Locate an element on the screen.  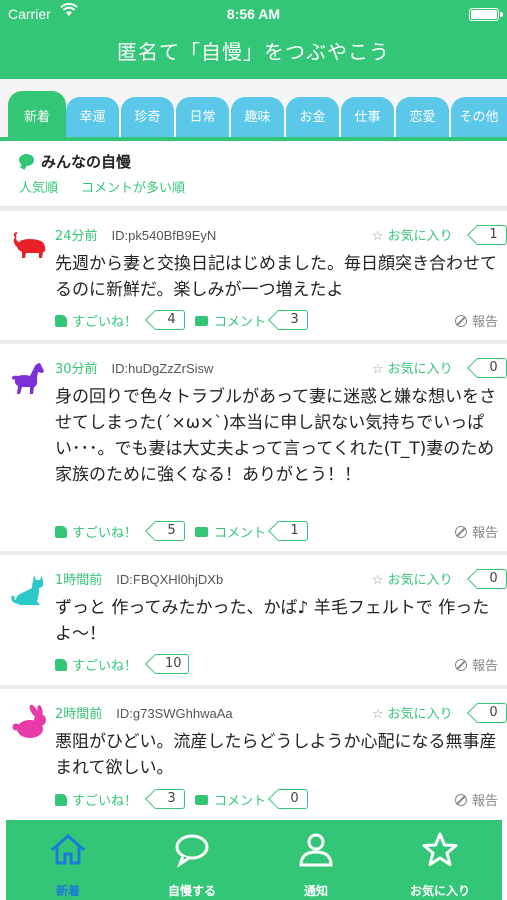
tab-luck: 幸運 is located at coordinates (92, 117).